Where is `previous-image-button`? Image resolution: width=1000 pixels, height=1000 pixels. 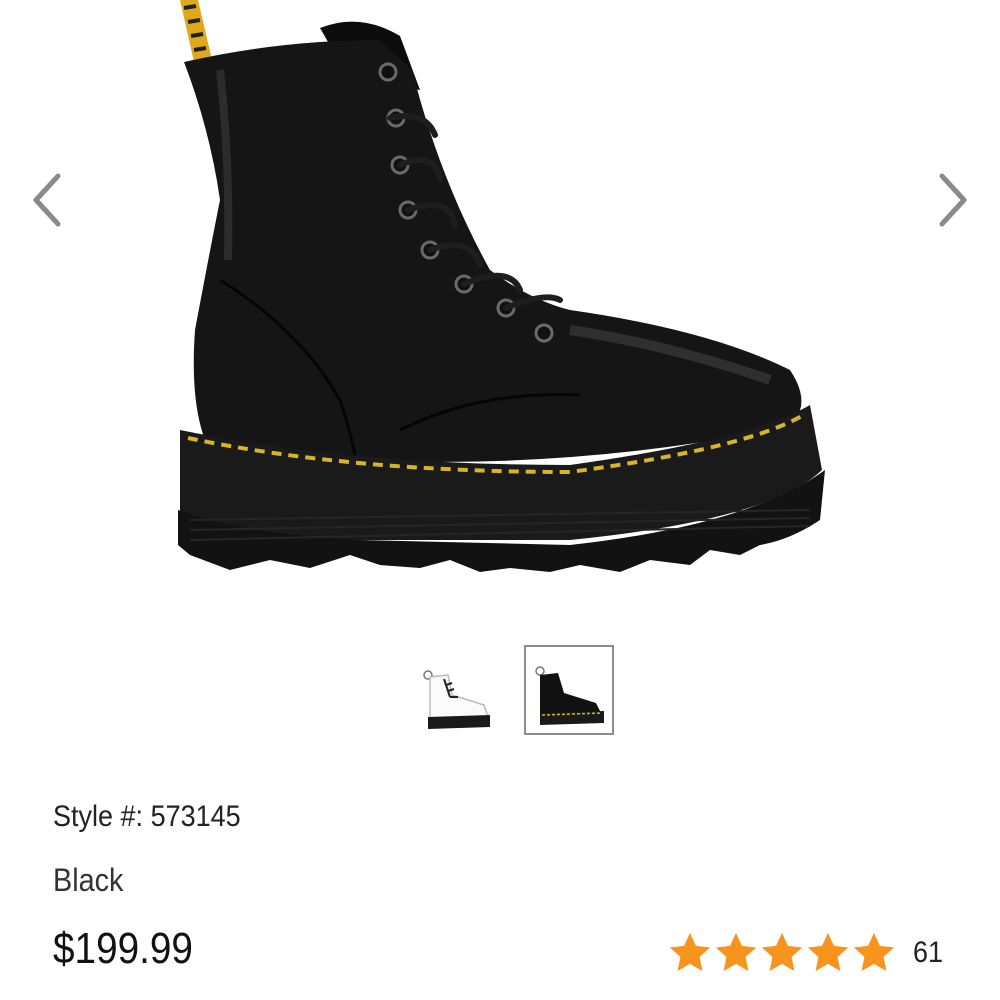 previous-image-button is located at coordinates (50, 200).